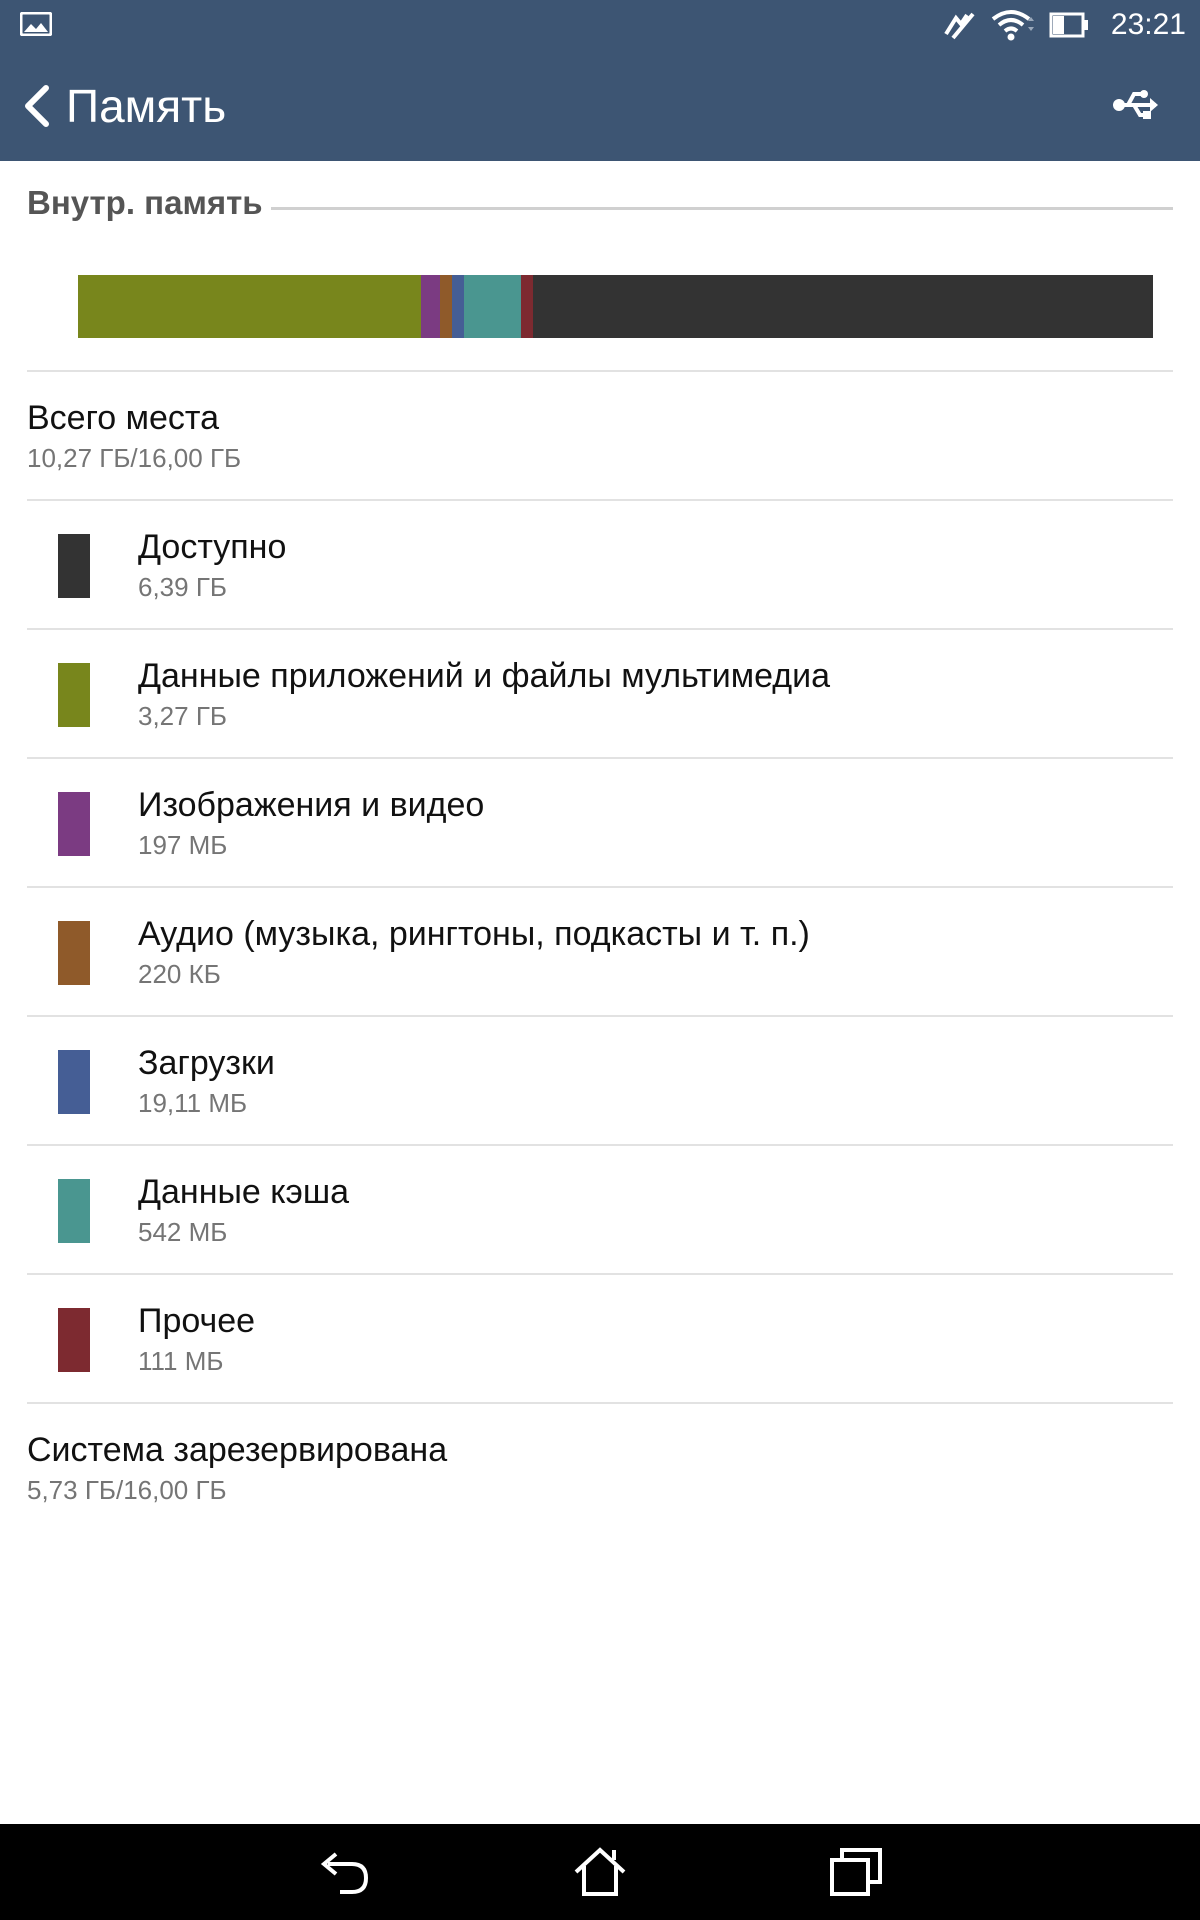 The height and width of the screenshot is (1920, 1200). I want to click on home-nav-icon, so click(600, 1872).